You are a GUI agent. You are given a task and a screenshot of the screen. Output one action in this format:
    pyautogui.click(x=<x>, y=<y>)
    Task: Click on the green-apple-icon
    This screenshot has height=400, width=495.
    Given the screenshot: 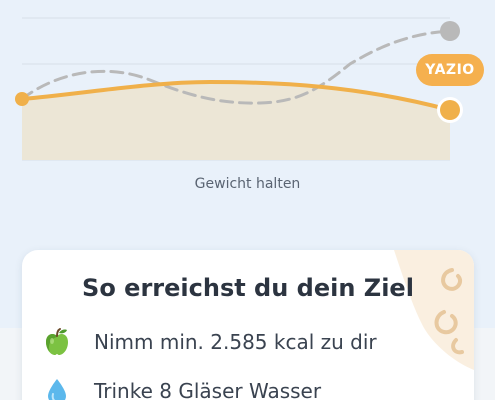 What is the action you would take?
    pyautogui.click(x=57, y=341)
    